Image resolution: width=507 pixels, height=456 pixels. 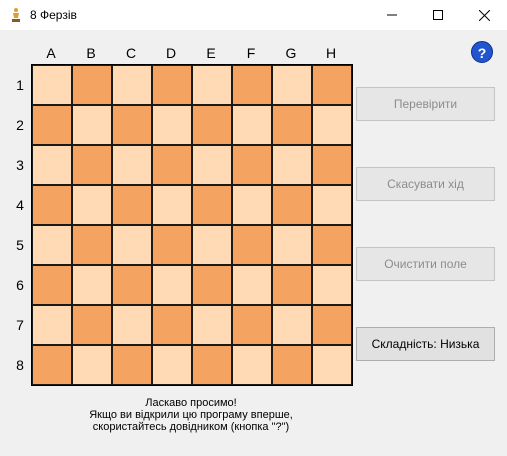 What do you see at coordinates (92, 325) in the screenshot?
I see `board-square-b7` at bounding box center [92, 325].